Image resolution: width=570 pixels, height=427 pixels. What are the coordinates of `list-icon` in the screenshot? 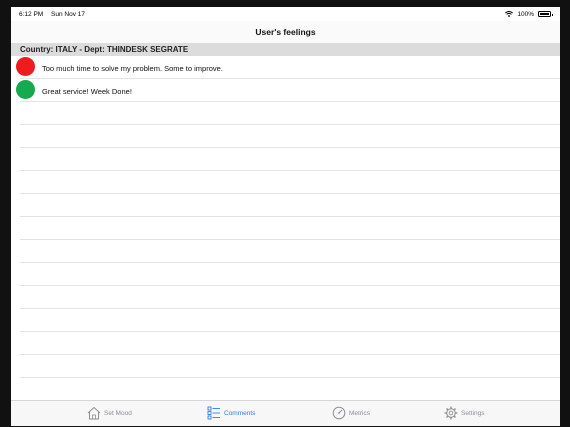 It's located at (213, 413).